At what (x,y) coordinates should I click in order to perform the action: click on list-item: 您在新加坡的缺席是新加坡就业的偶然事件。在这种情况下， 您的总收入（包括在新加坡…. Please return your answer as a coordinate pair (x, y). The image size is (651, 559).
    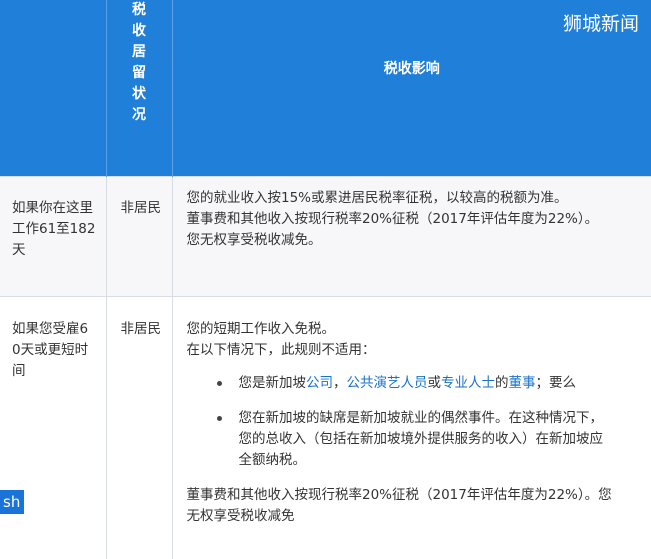
    Looking at the image, I should click on (414, 439).